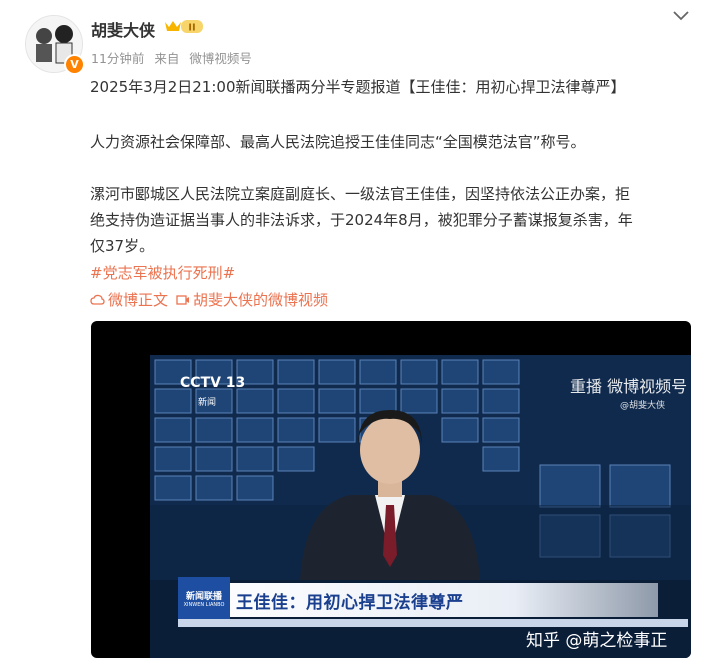 This screenshot has width=720, height=666. What do you see at coordinates (122, 246) in the screenshot?
I see `post-line-3c: 仅37岁。` at bounding box center [122, 246].